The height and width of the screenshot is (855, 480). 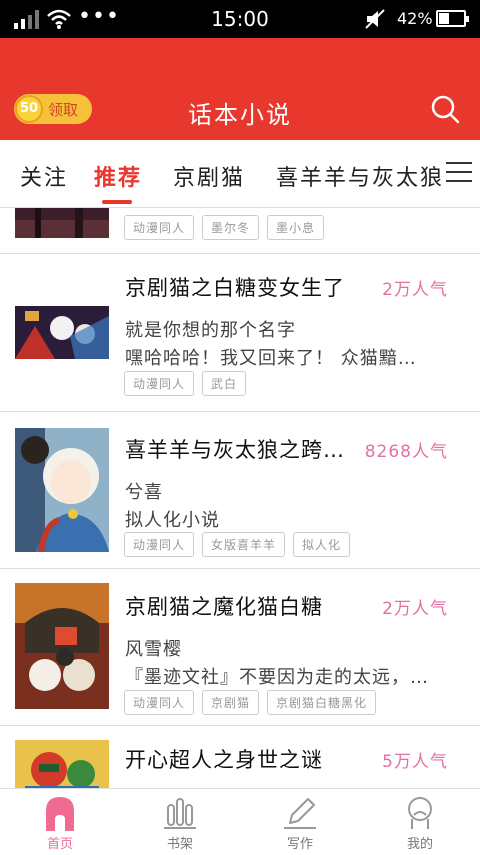 I want to click on story-title: 开心超人之身世之谜, so click(x=224, y=759).